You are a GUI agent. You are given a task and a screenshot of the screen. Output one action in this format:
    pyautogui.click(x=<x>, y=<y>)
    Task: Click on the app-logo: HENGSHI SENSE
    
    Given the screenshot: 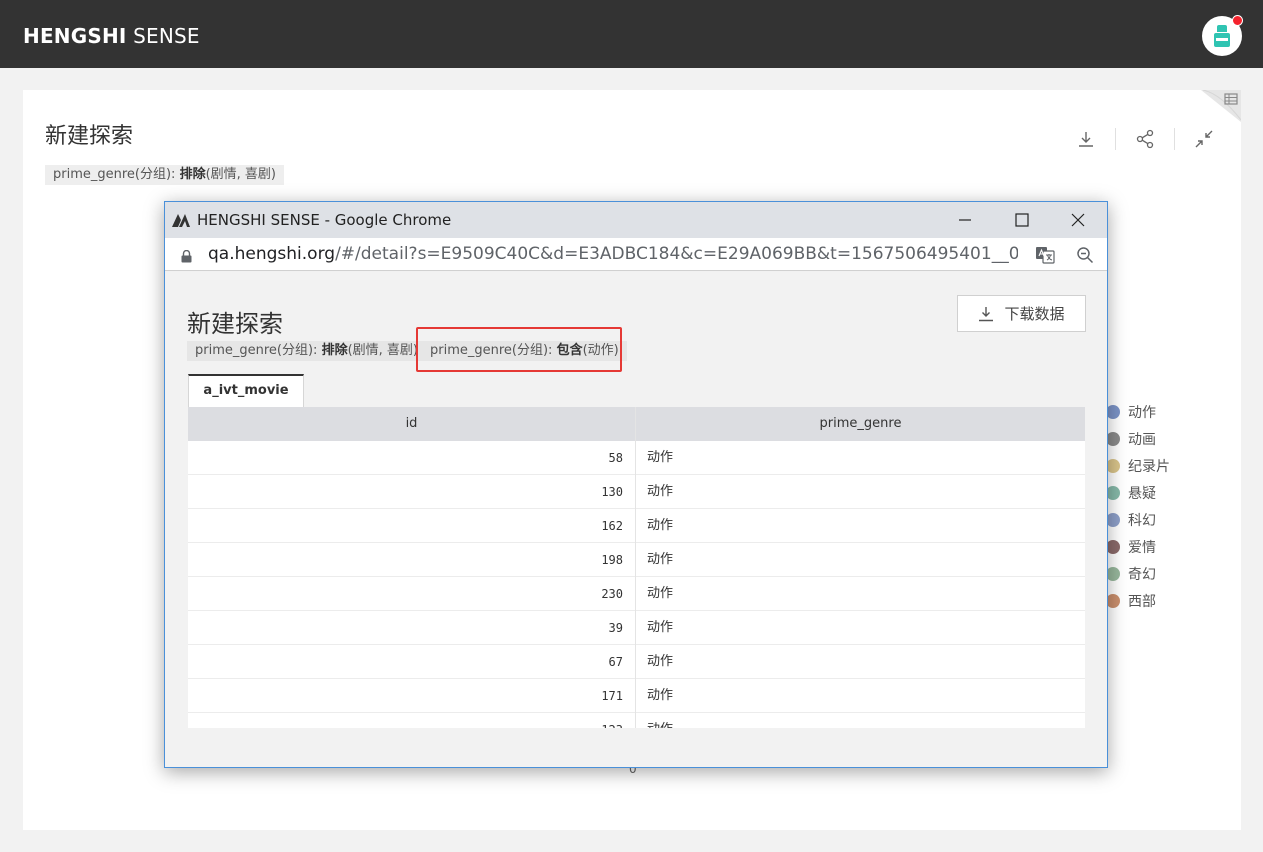 What is the action you would take?
    pyautogui.click(x=111, y=36)
    